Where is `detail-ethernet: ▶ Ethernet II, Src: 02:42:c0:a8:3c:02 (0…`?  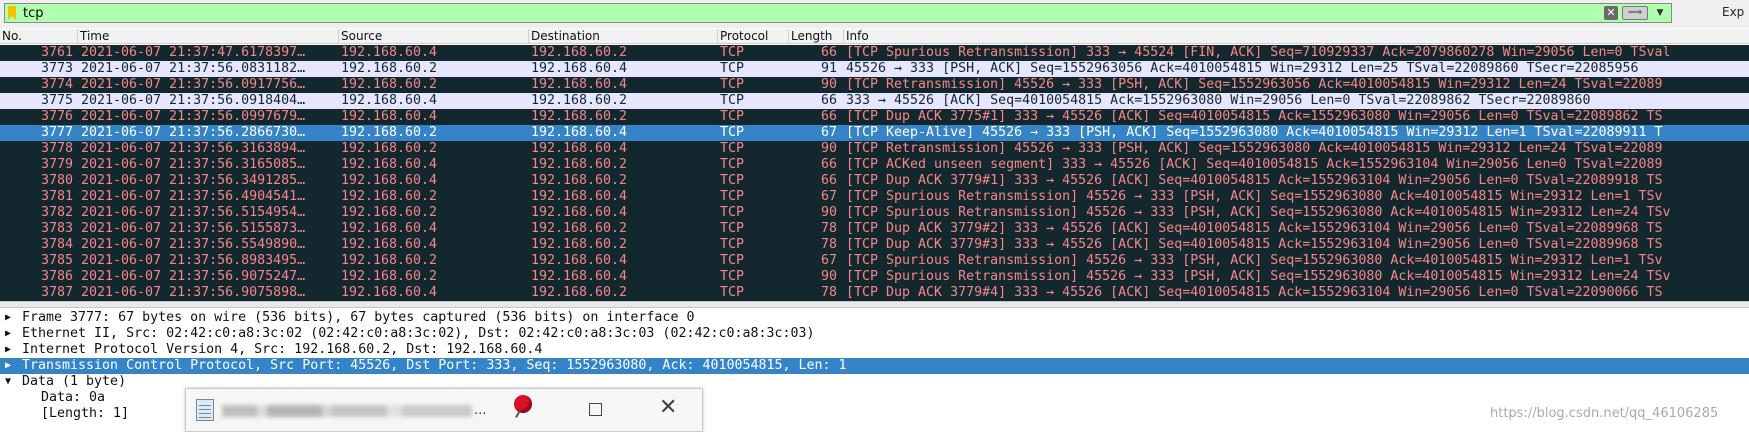 detail-ethernet: ▶ Ethernet II, Src: 02:42:c0:a8:3c:02 (0… is located at coordinates (874, 334).